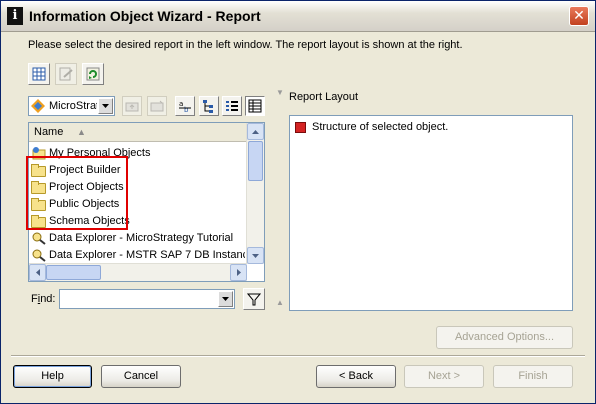 The height and width of the screenshot is (404, 596). I want to click on sort-az-icon: ab, so click(185, 106).